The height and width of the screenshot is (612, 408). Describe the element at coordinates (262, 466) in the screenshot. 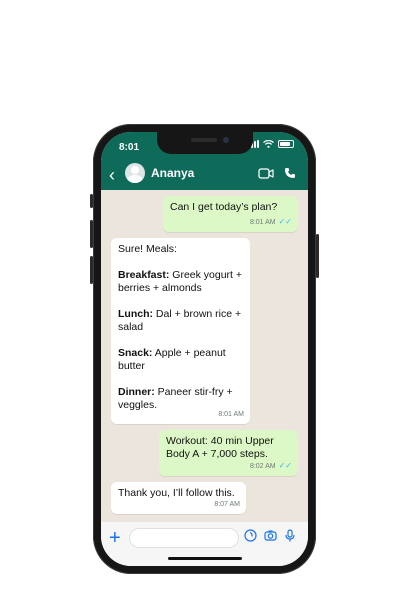

I see `message-time: 8:02 AM` at that location.